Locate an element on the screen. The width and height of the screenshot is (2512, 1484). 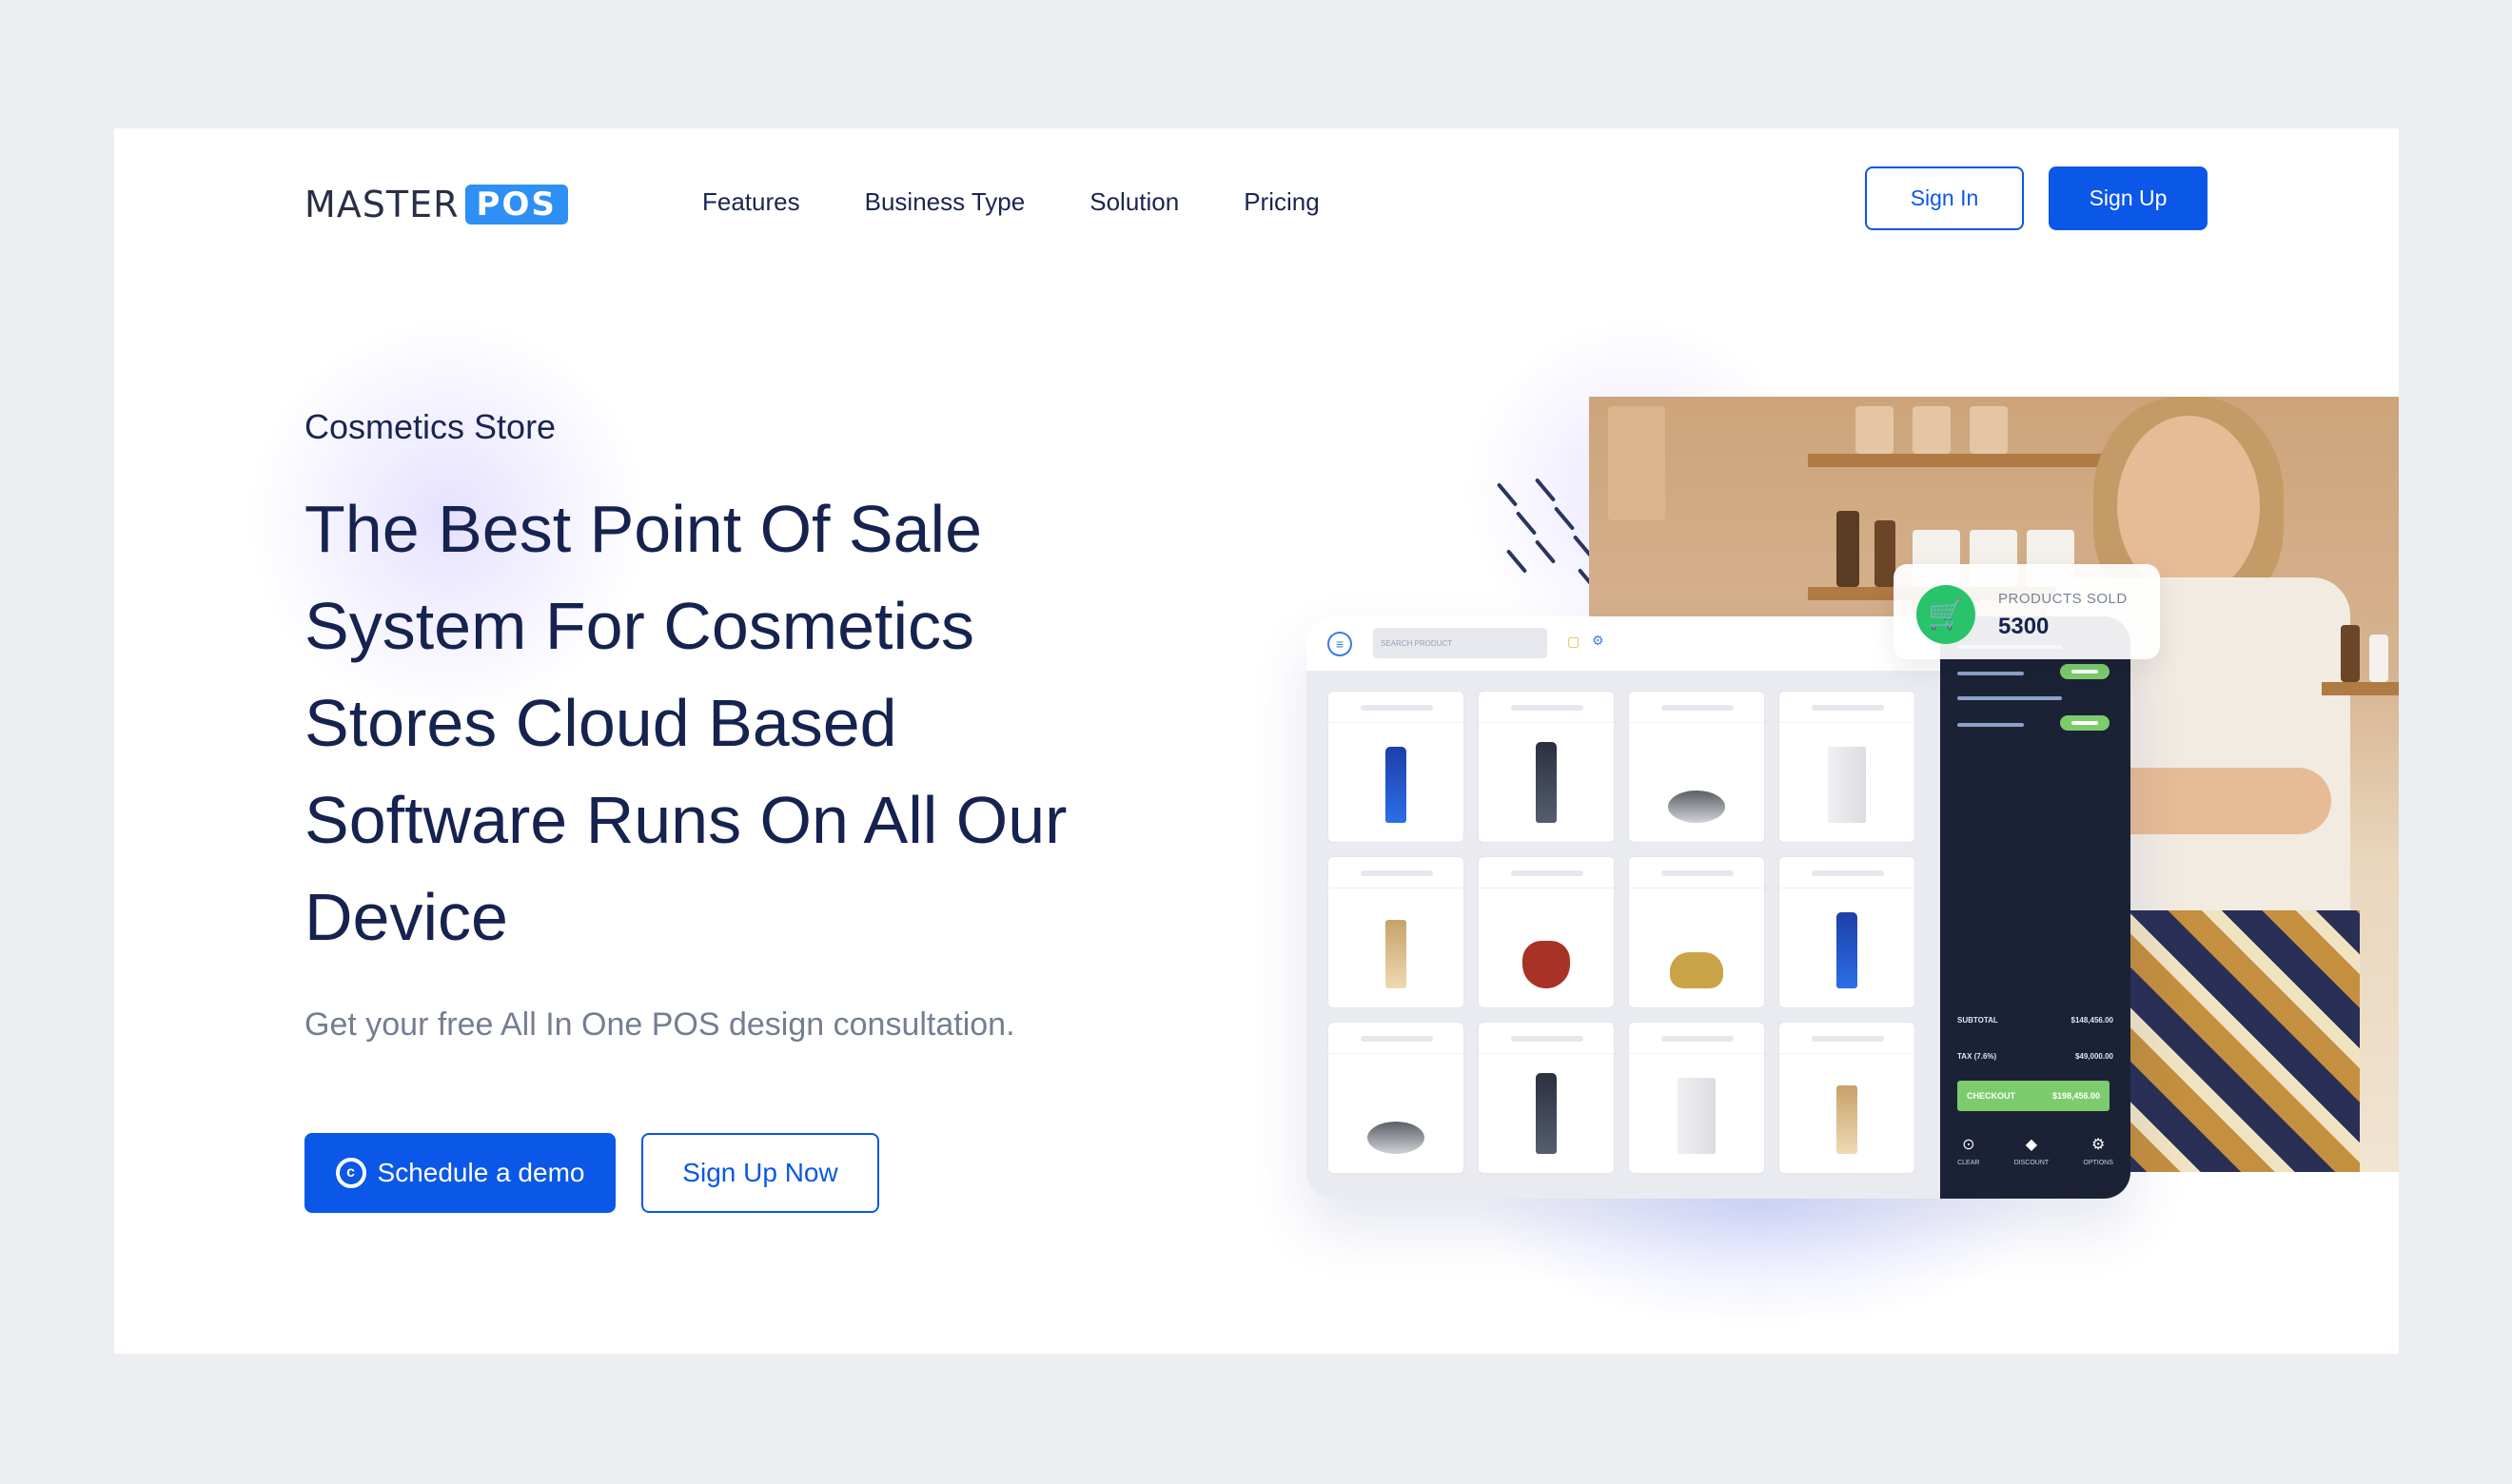
product-grid is located at coordinates (1621, 932).